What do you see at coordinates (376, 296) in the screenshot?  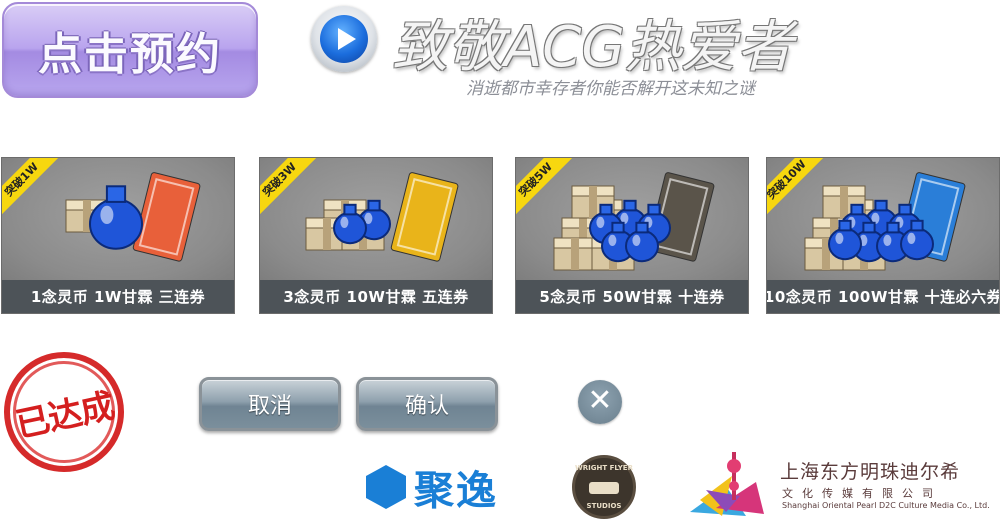 I see `reward-caption: 3念灵币 10W甘霖 五连券` at bounding box center [376, 296].